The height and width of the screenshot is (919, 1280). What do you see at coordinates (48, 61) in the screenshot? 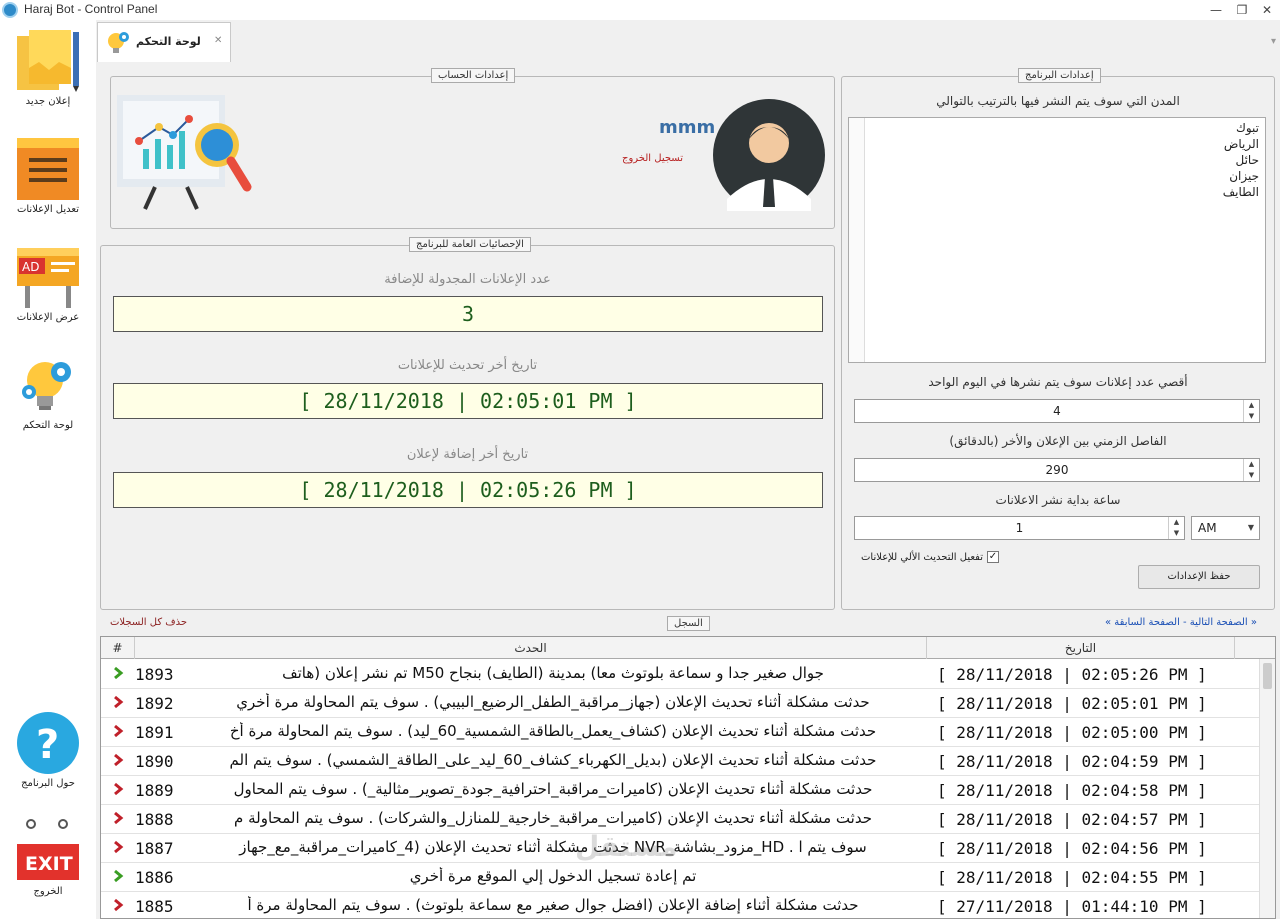
I see `new-ad-icon` at bounding box center [48, 61].